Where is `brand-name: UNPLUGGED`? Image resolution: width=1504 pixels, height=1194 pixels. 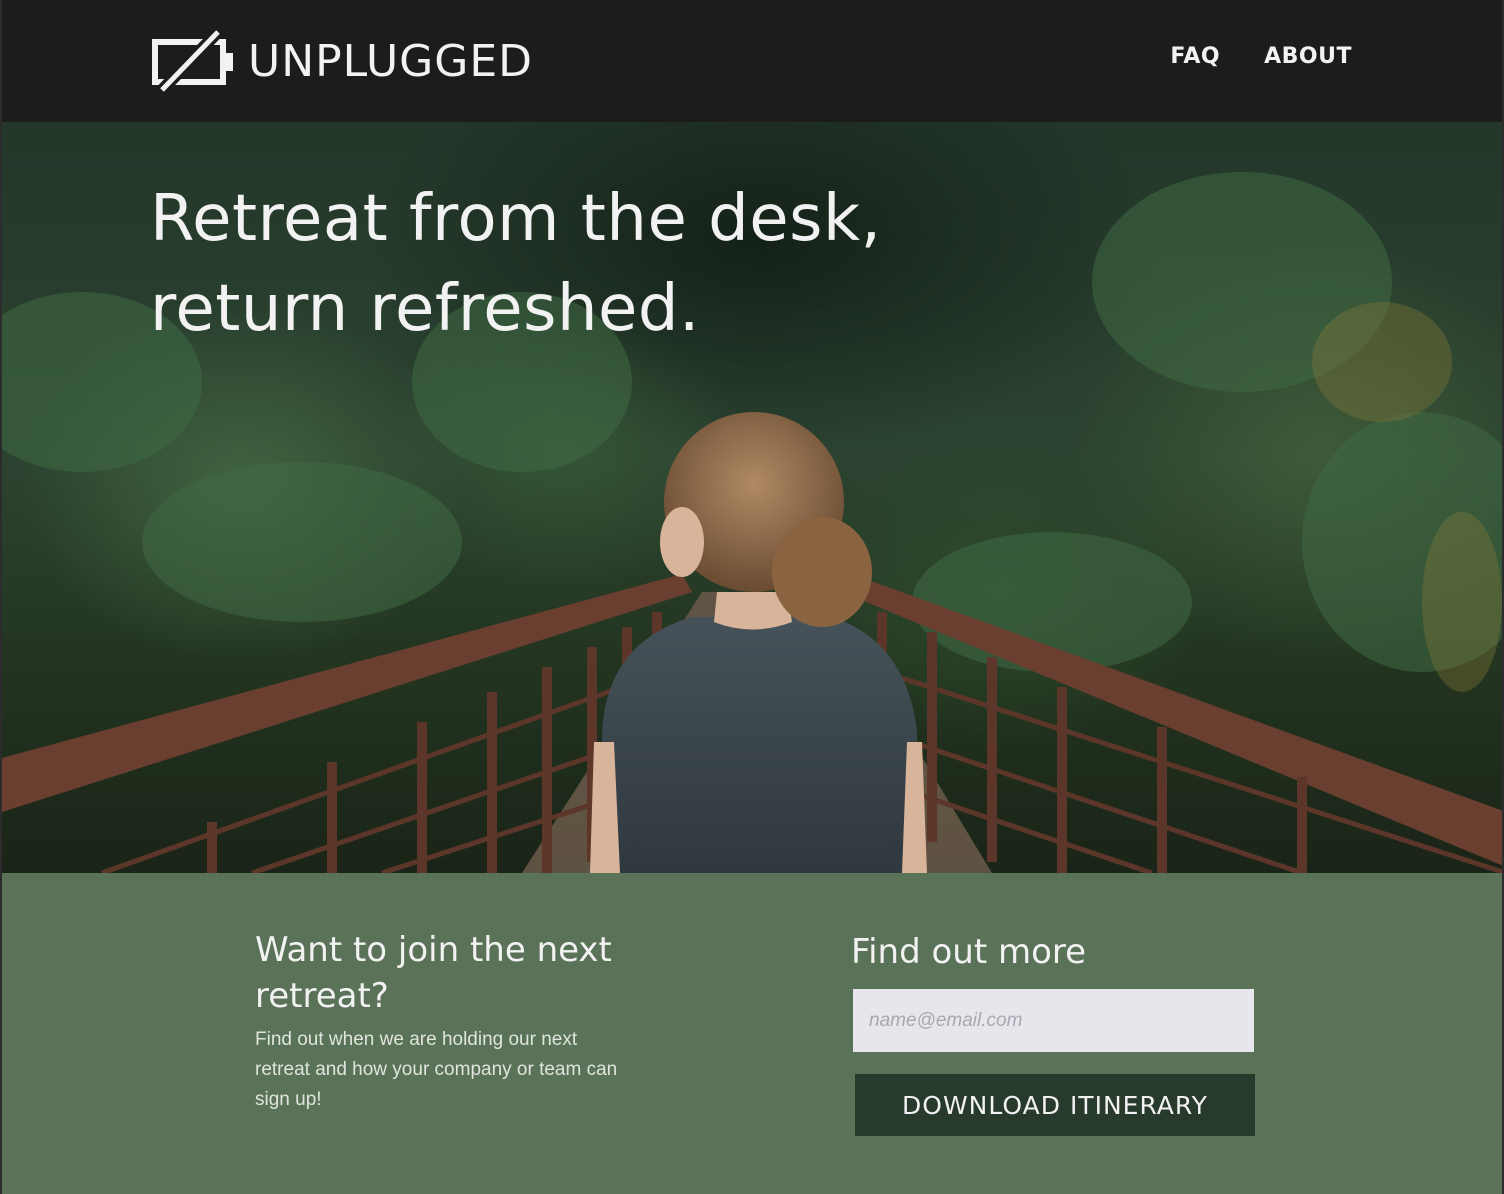
brand-name: UNPLUGGED is located at coordinates (391, 61).